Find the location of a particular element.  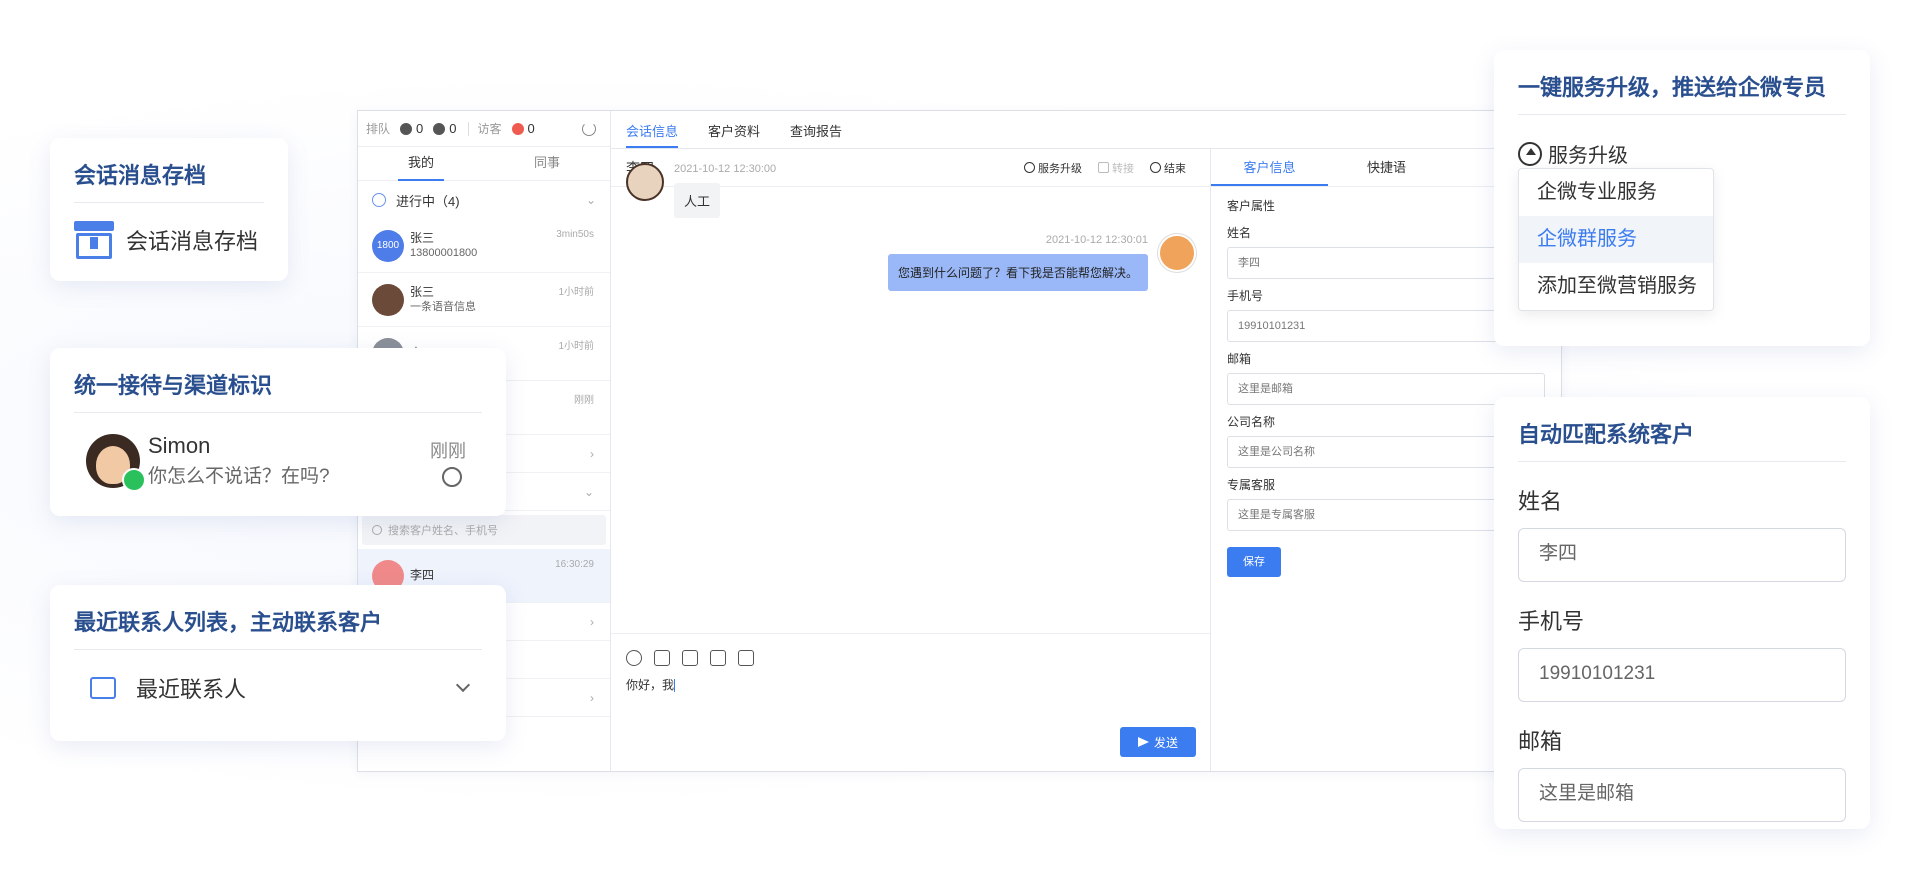

contact-row: Simon 你怎么不说话？在吗? 刚刚 is located at coordinates (278, 462).